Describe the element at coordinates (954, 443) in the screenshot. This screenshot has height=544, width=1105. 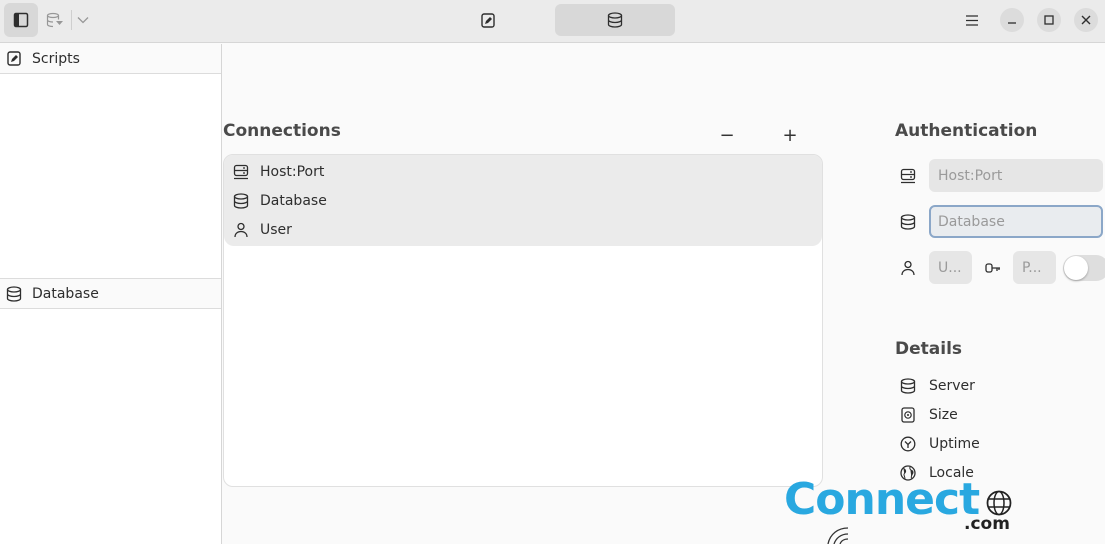
I see `detail-label: Uptime` at that location.